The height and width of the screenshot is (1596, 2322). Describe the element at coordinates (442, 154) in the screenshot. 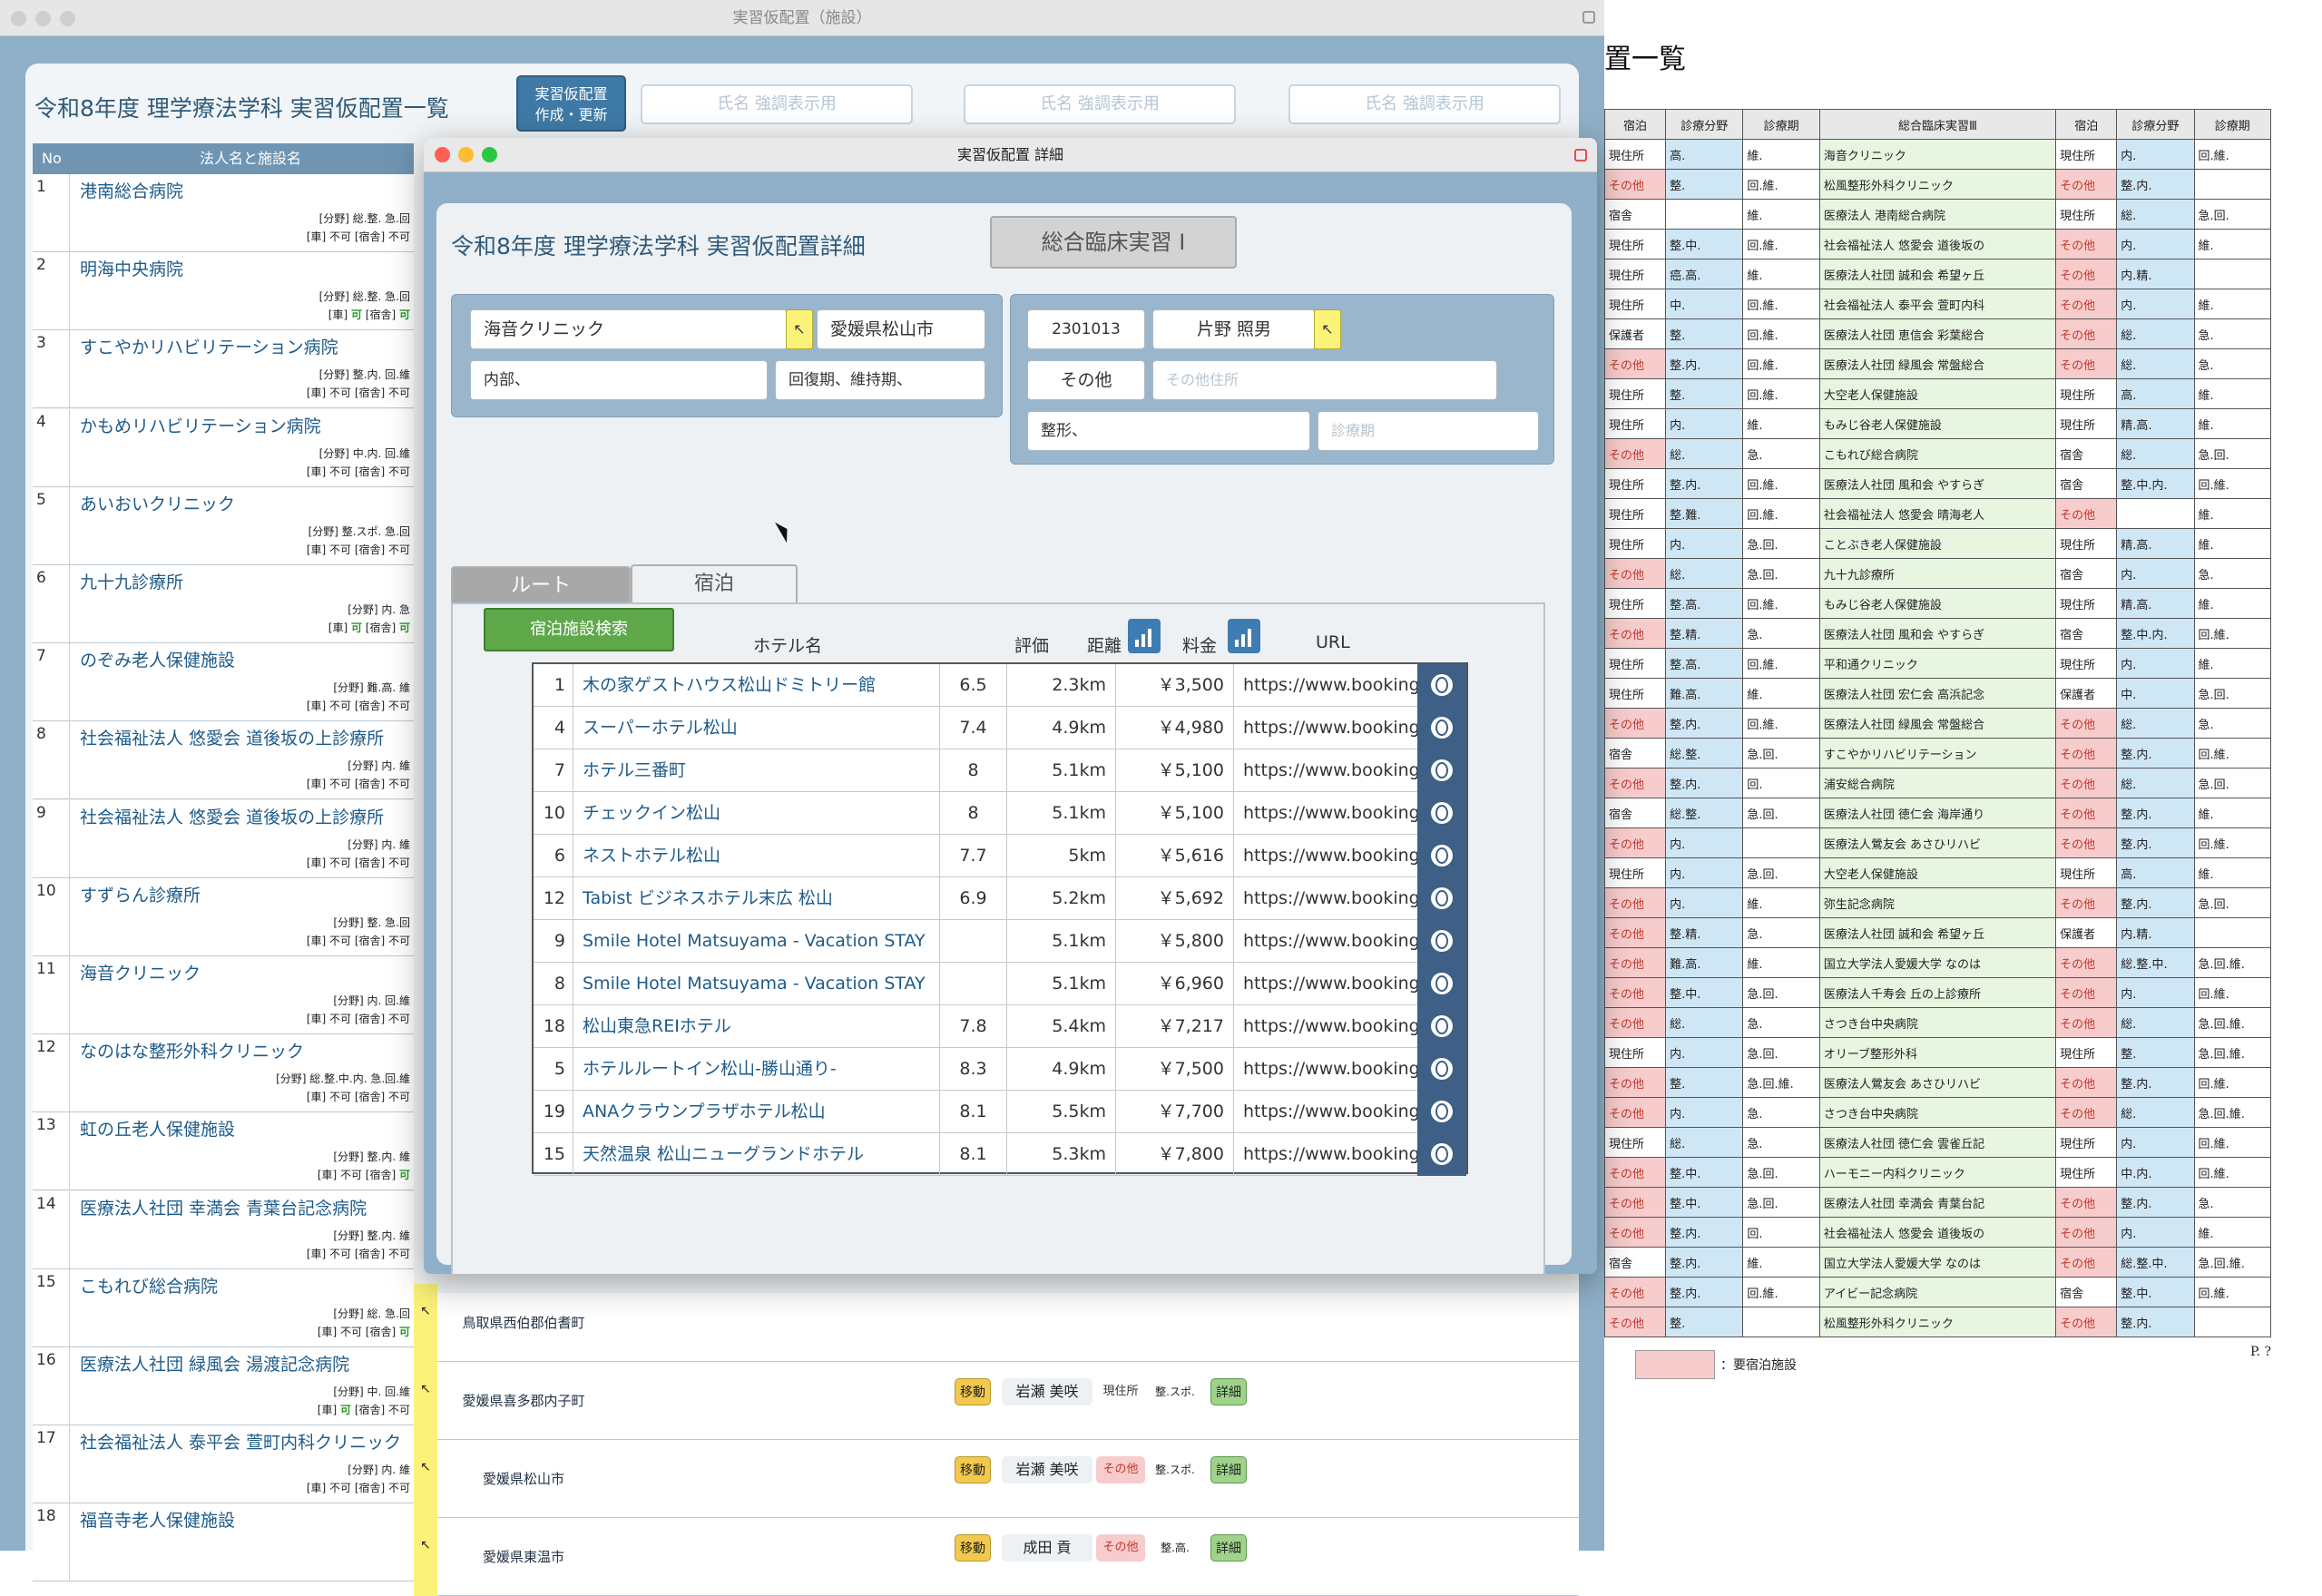

I see `close-button` at that location.